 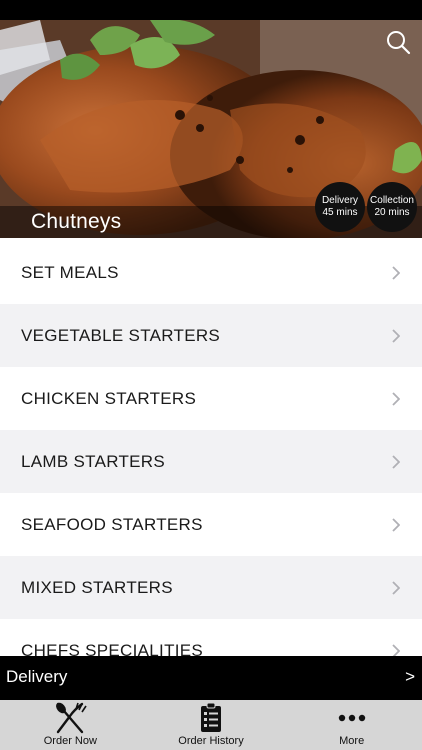 I want to click on menu-category-row: LAMB STARTERS, so click(x=211, y=461).